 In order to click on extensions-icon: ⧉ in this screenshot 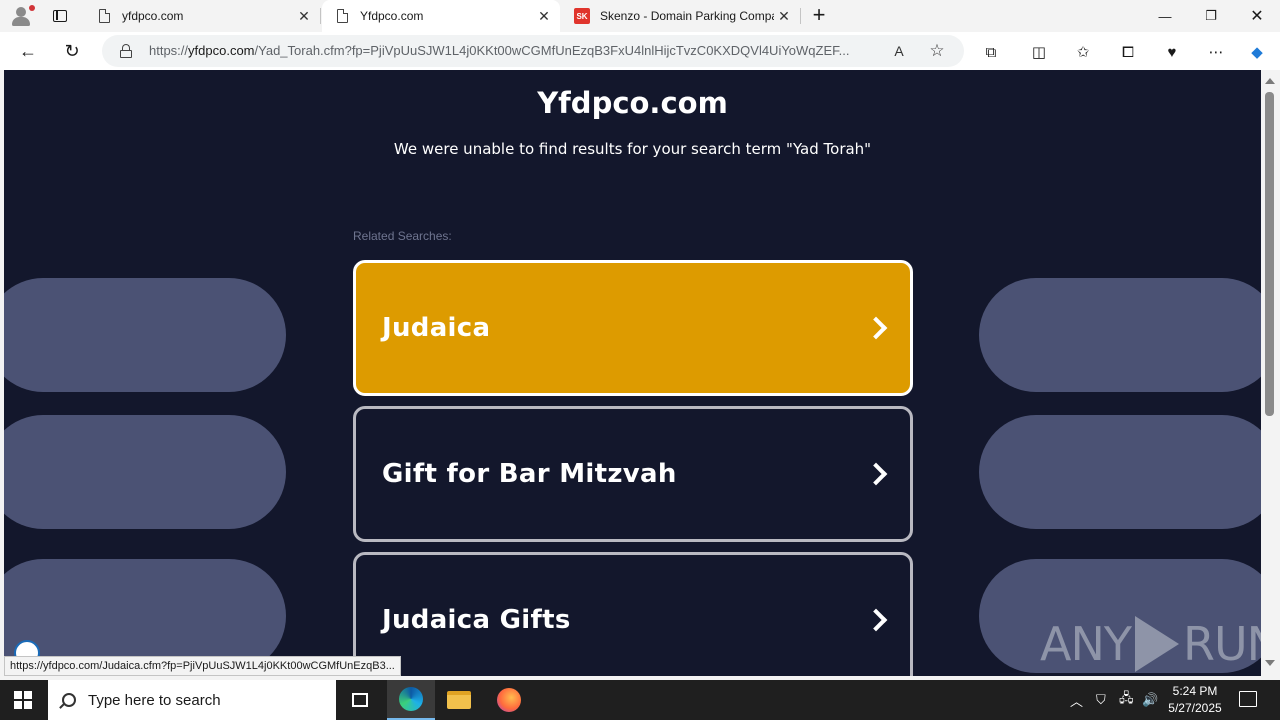, I will do `click(991, 52)`.